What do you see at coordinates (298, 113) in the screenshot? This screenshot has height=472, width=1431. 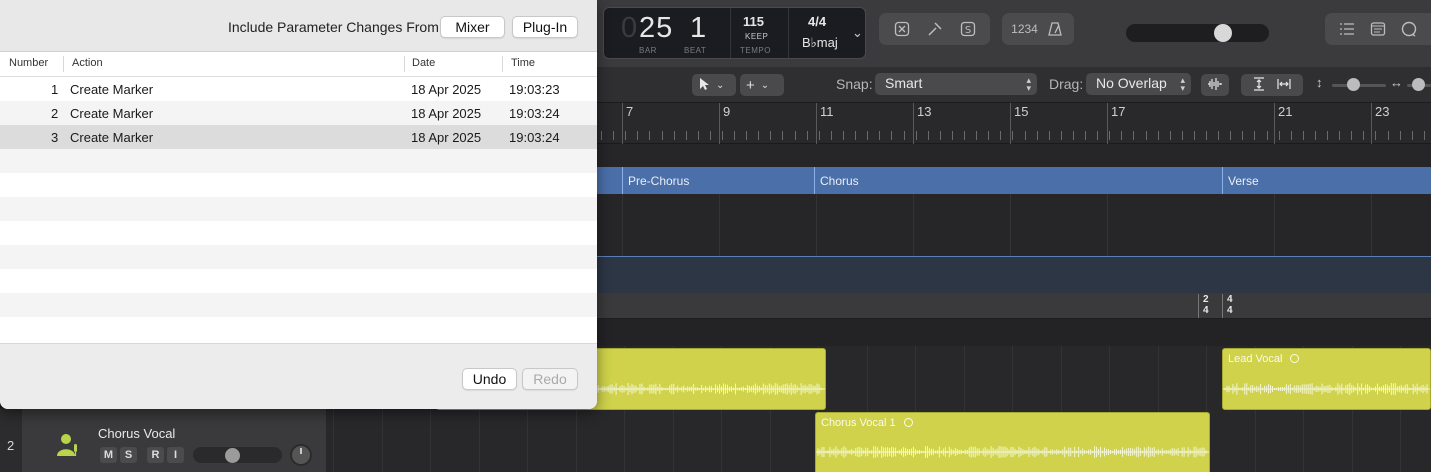 I see `table-row: 2 Create Marker 18 Apr 2025 19:03:24` at bounding box center [298, 113].